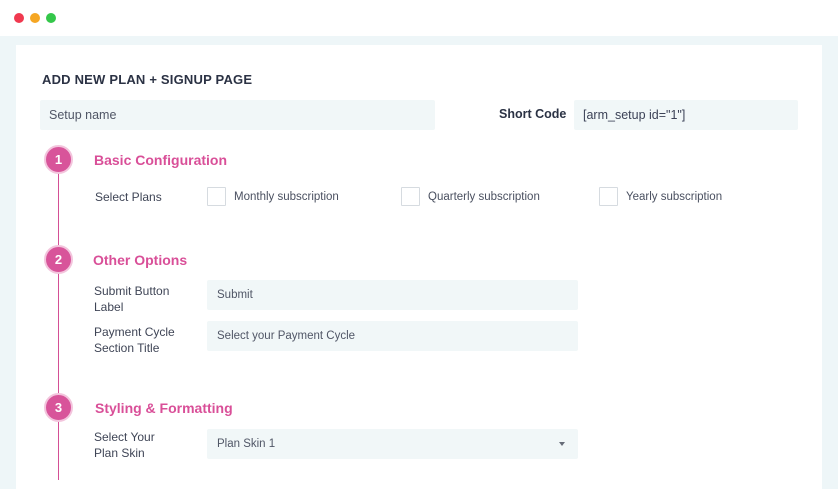 Image resolution: width=838 pixels, height=489 pixels. Describe the element at coordinates (127, 348) in the screenshot. I see `payment-cycle-label-line2: Section Title` at that location.